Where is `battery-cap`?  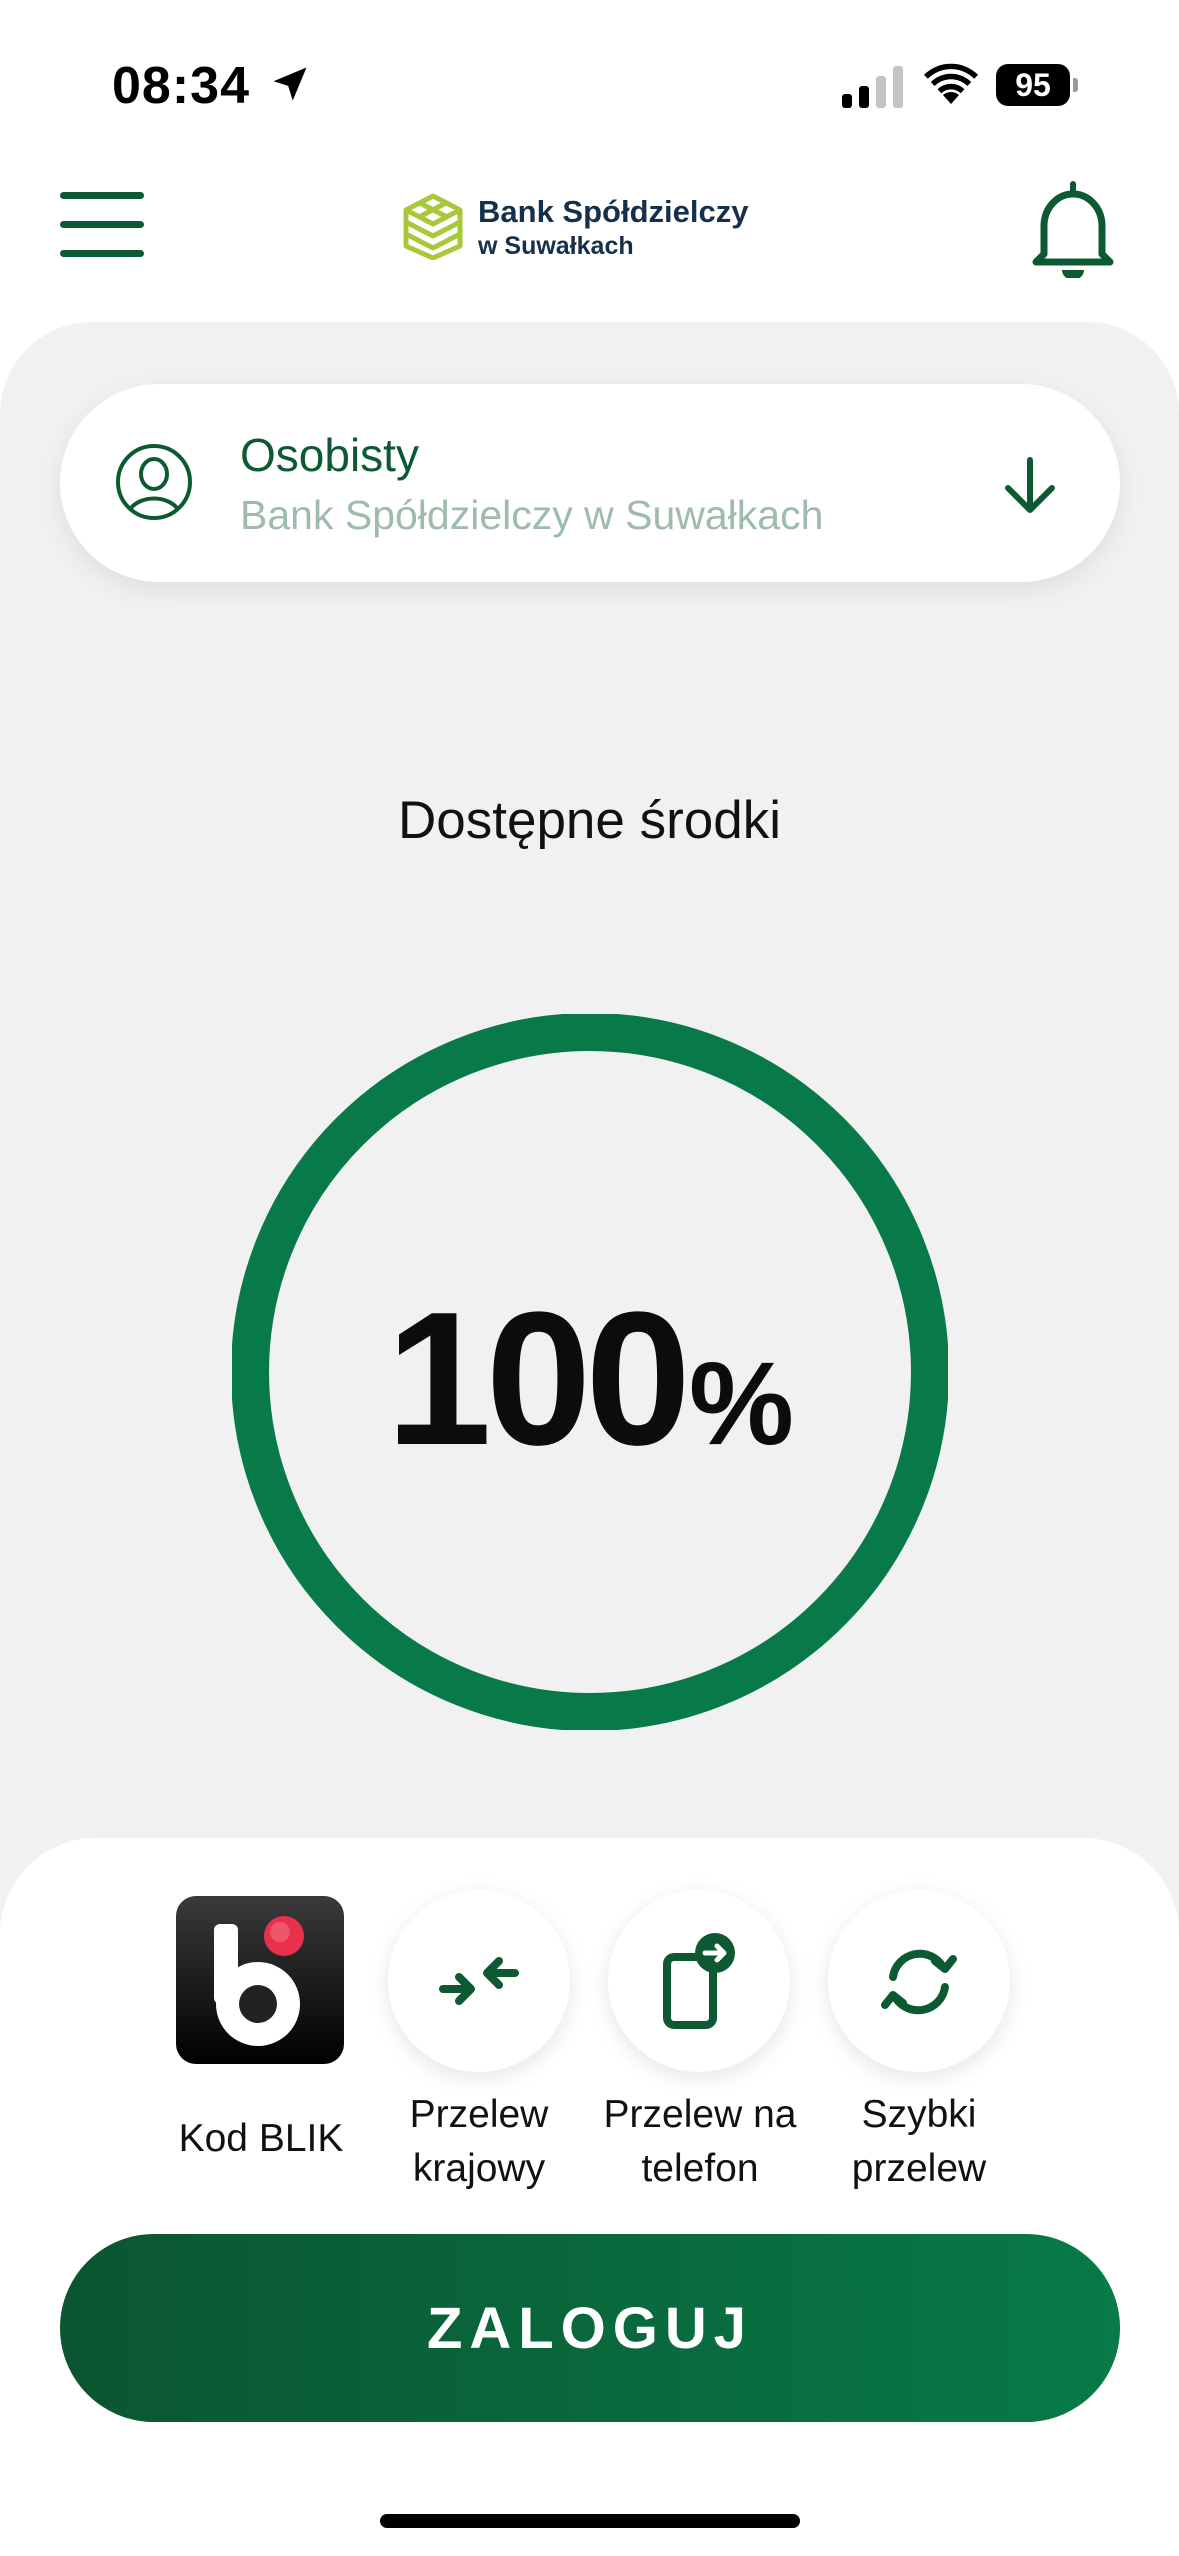 battery-cap is located at coordinates (1075, 85).